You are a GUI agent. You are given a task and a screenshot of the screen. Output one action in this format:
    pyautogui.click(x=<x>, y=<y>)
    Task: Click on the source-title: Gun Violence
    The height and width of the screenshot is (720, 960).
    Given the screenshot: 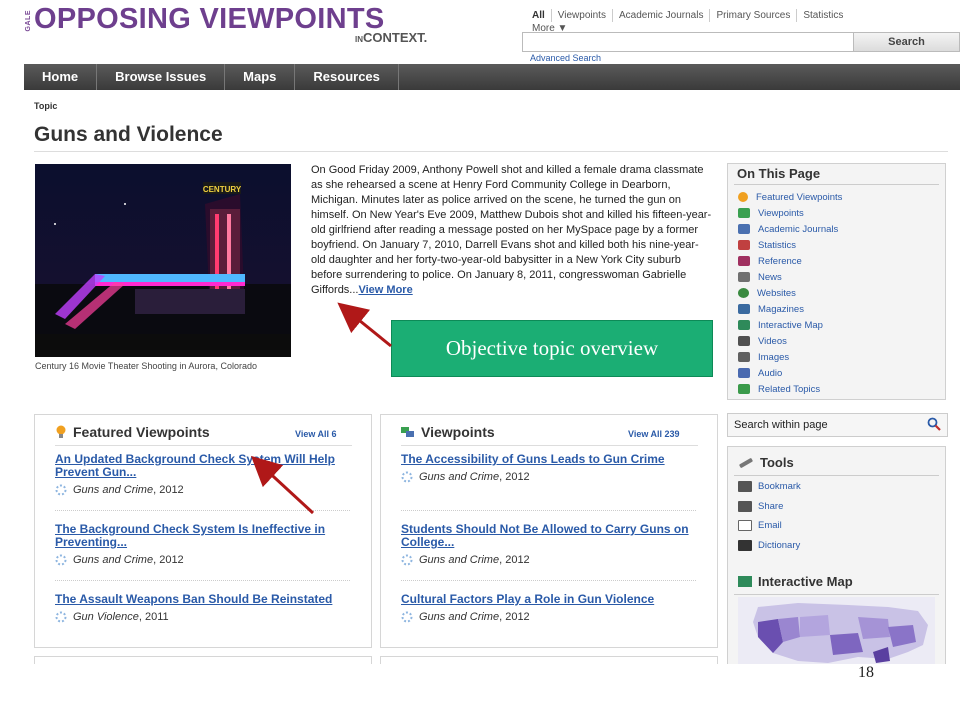 What is the action you would take?
    pyautogui.click(x=106, y=617)
    